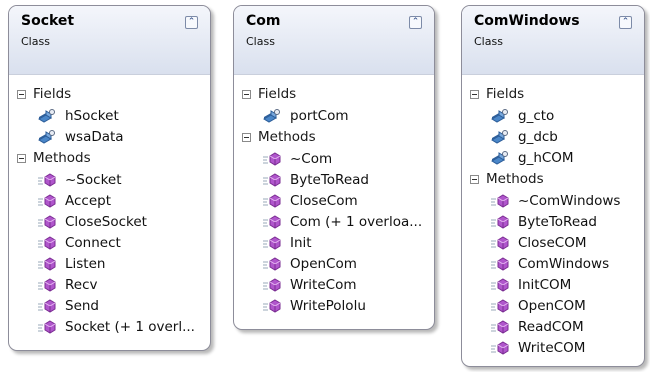 Image resolution: width=650 pixels, height=372 pixels. I want to click on method-item: ~Socket, so click(109, 179).